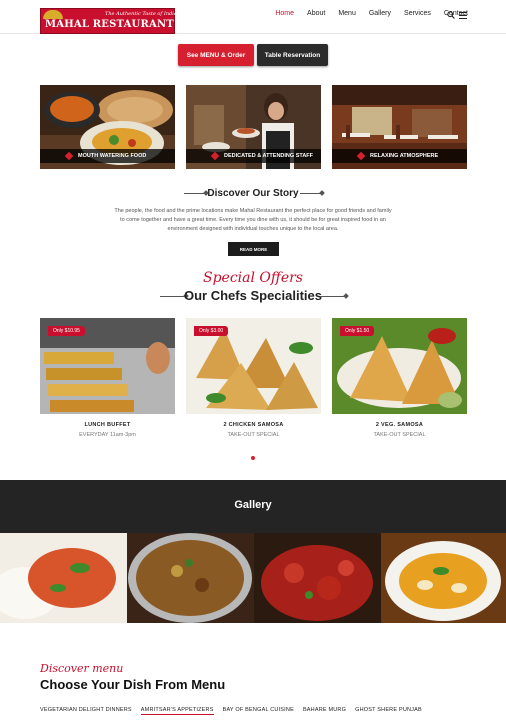 Image resolution: width=506 pixels, height=720 pixels. Describe the element at coordinates (86, 711) in the screenshot. I see `menu-tab: VEGETARIAN DELIGHT DINNERS` at that location.